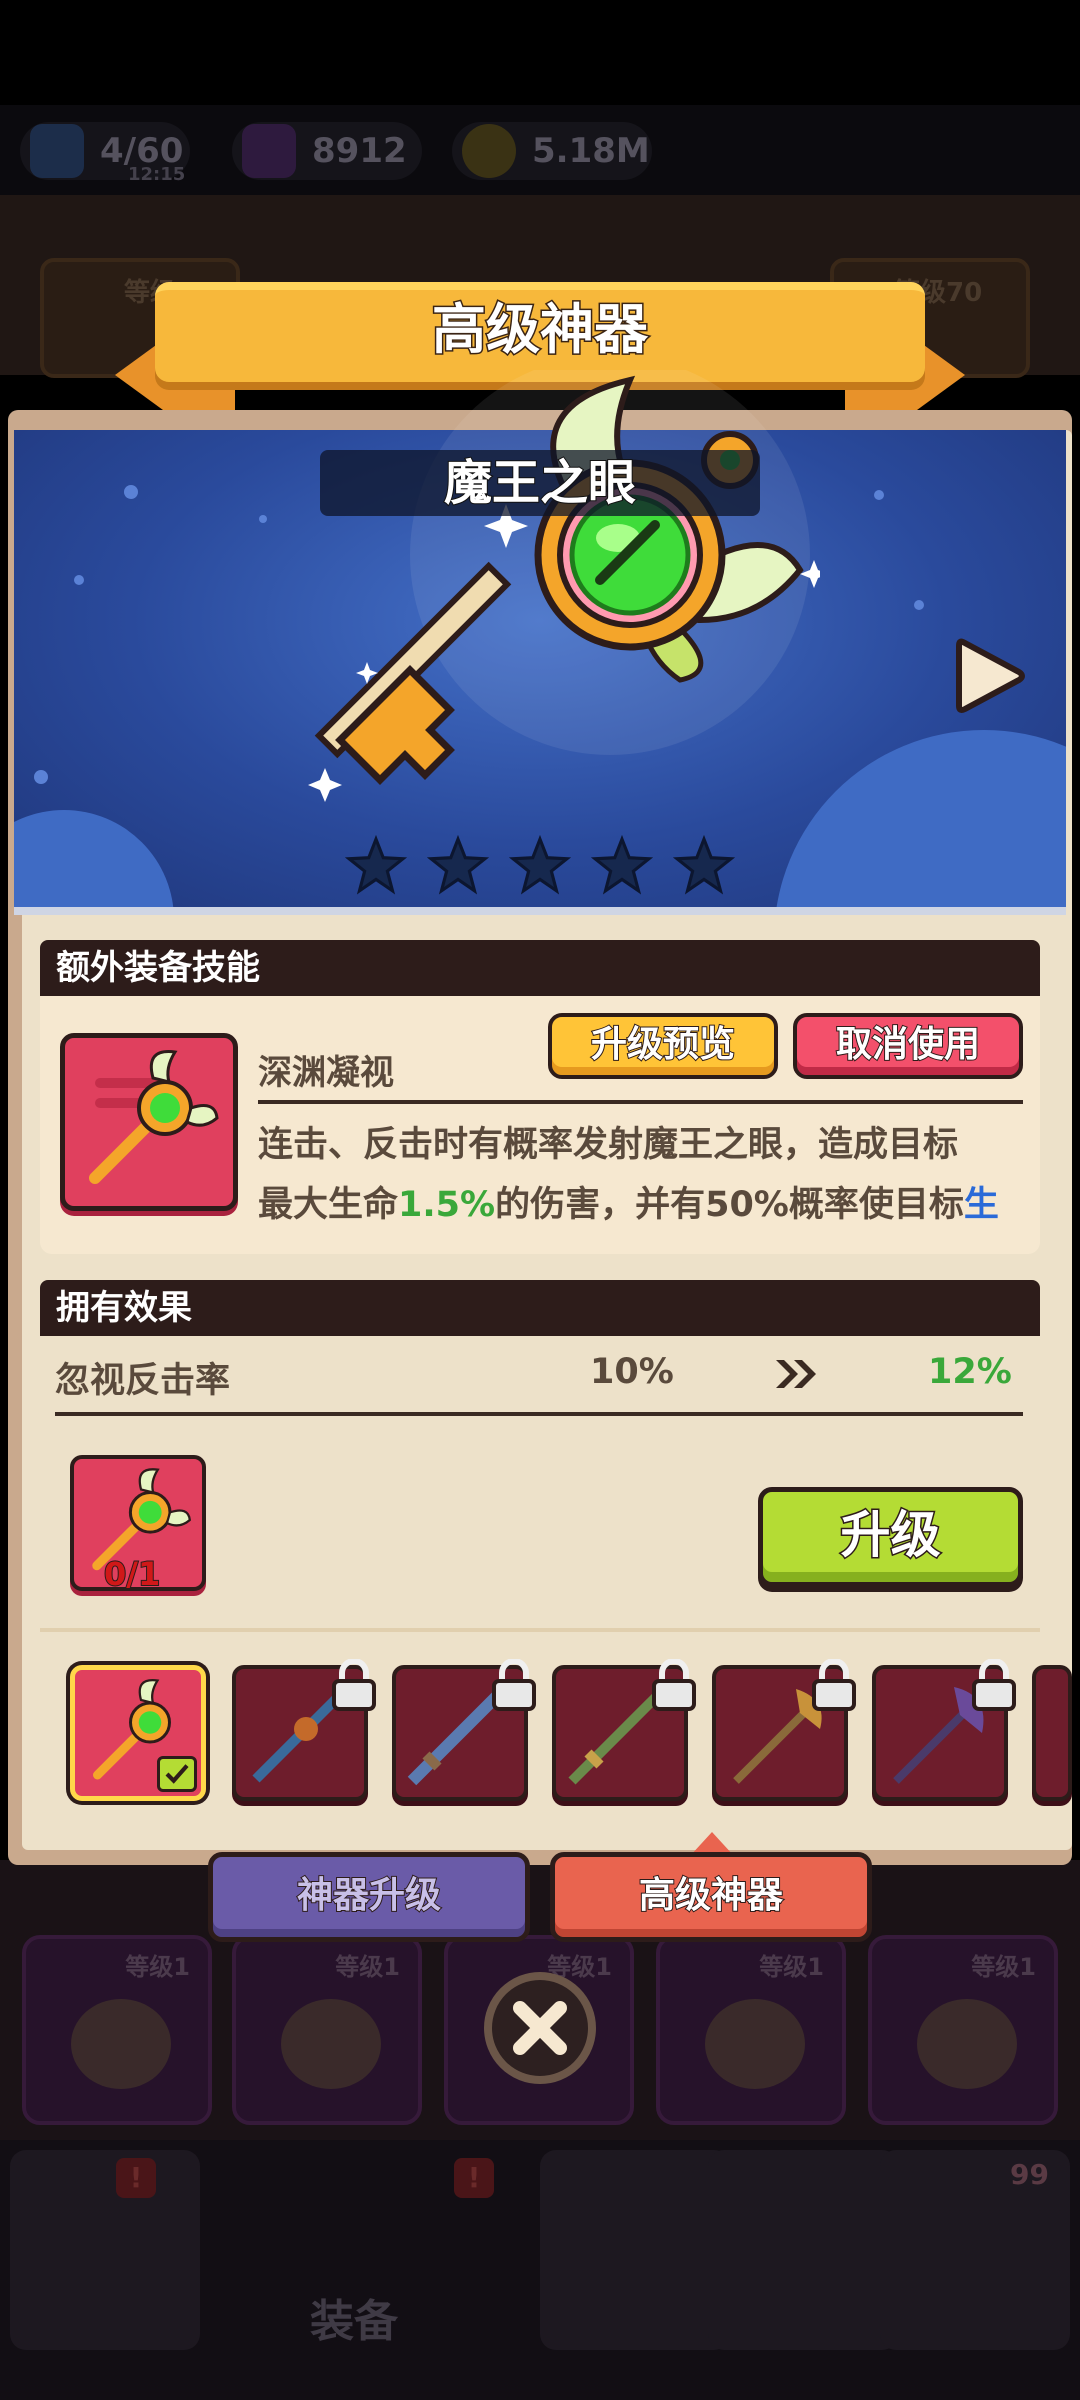 Image resolution: width=1080 pixels, height=2400 pixels. Describe the element at coordinates (663, 1046) in the screenshot. I see `upgrade-preview-button: 升级预览` at that location.